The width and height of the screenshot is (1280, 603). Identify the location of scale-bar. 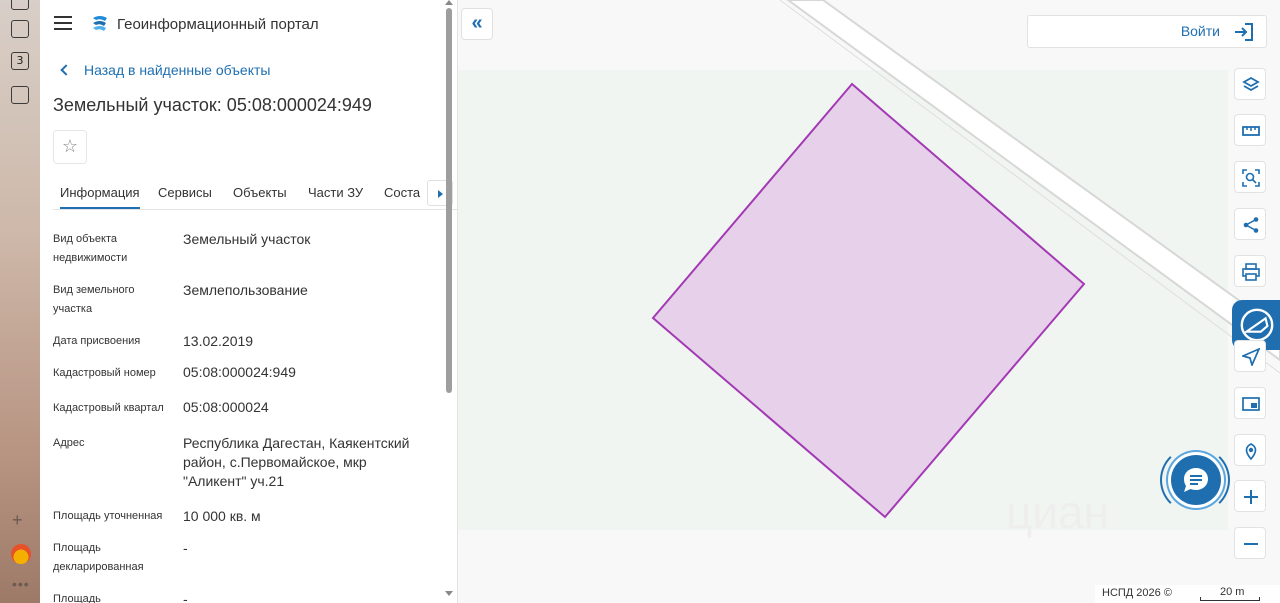
(1230, 599).